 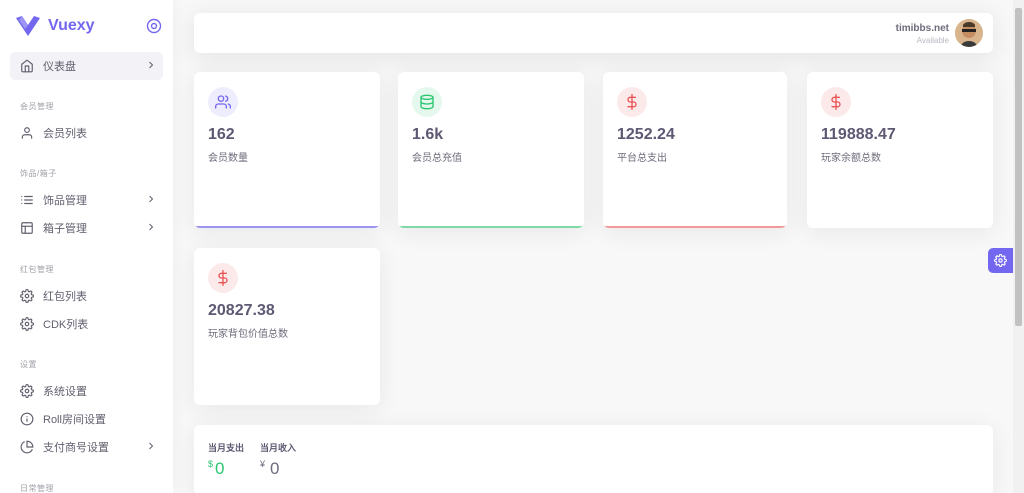 I want to click on monthly-expense-currency: $, so click(x=211, y=464).